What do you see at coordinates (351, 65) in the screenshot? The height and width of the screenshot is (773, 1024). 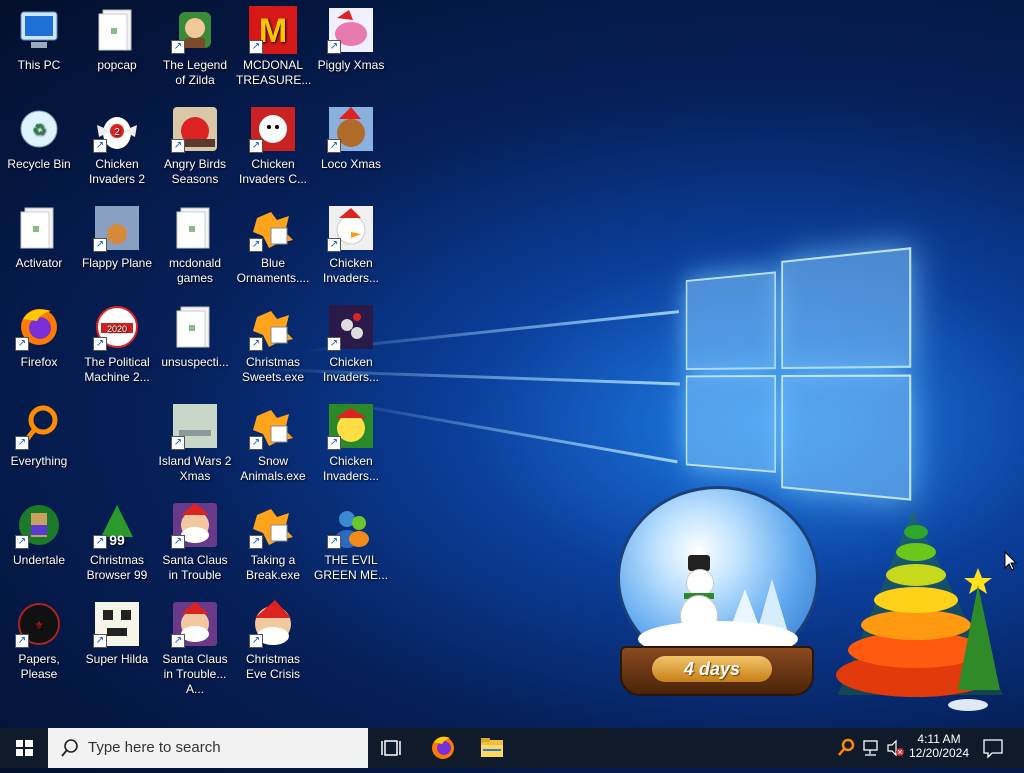 I see `desktop-icon-label: Piggly Xmas` at bounding box center [351, 65].